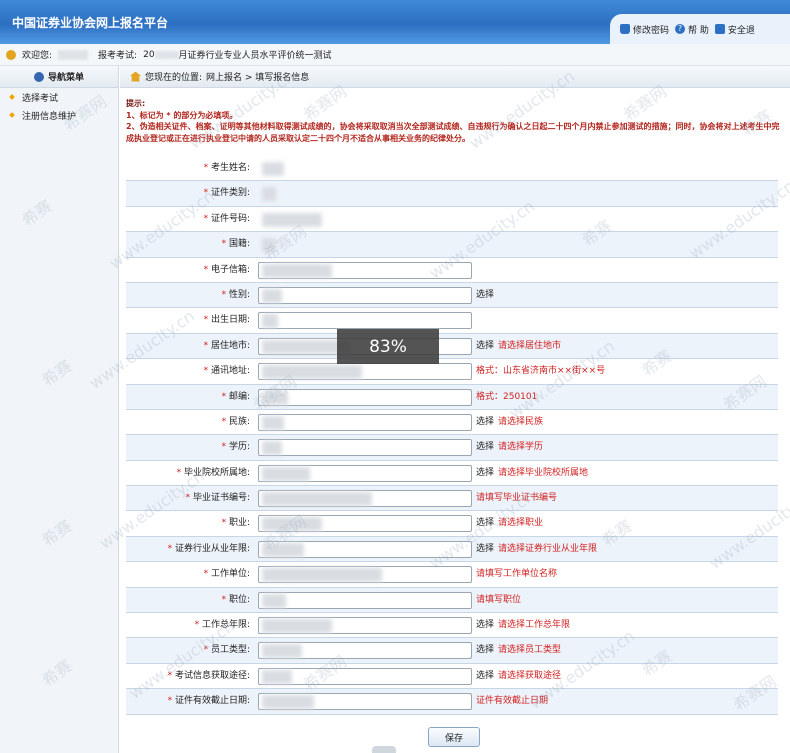 This screenshot has width=790, height=753. I want to click on form-row: * 毕业院校所属地: 选择 请选择毕业院校所属地, so click(452, 473).